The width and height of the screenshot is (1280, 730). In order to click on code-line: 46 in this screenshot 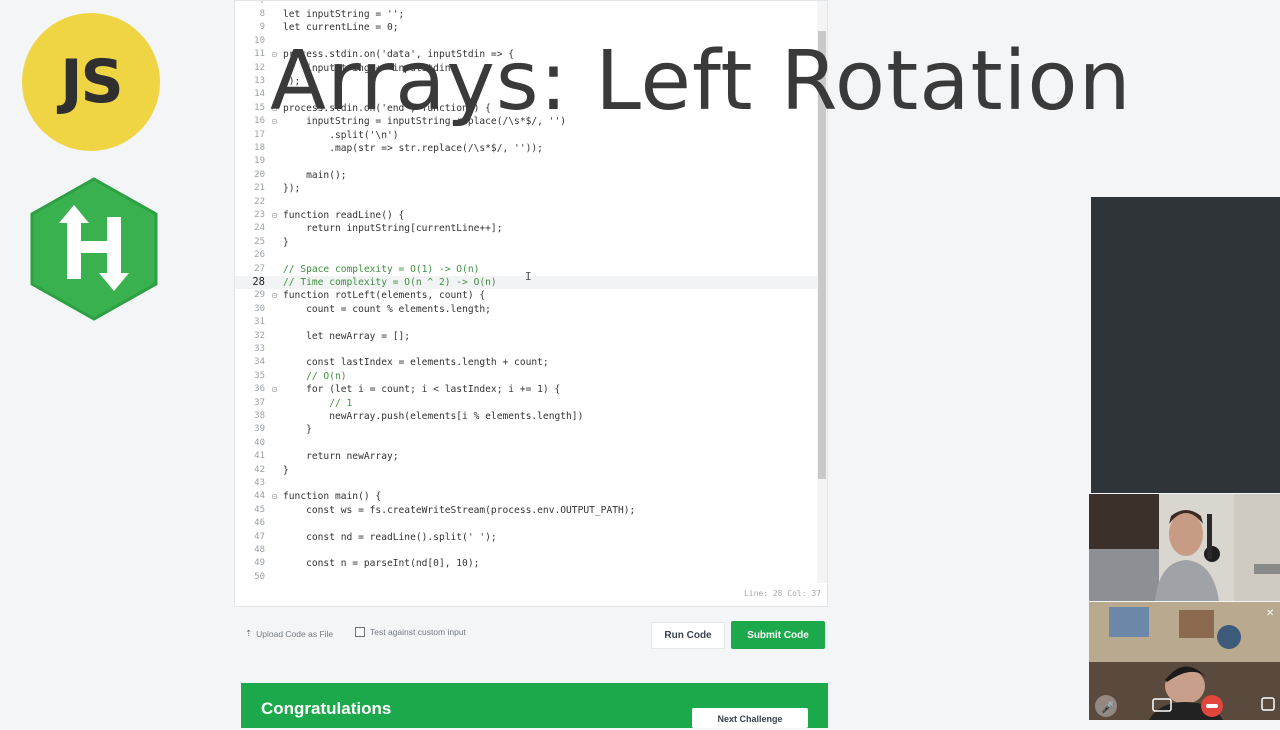, I will do `click(527, 523)`.